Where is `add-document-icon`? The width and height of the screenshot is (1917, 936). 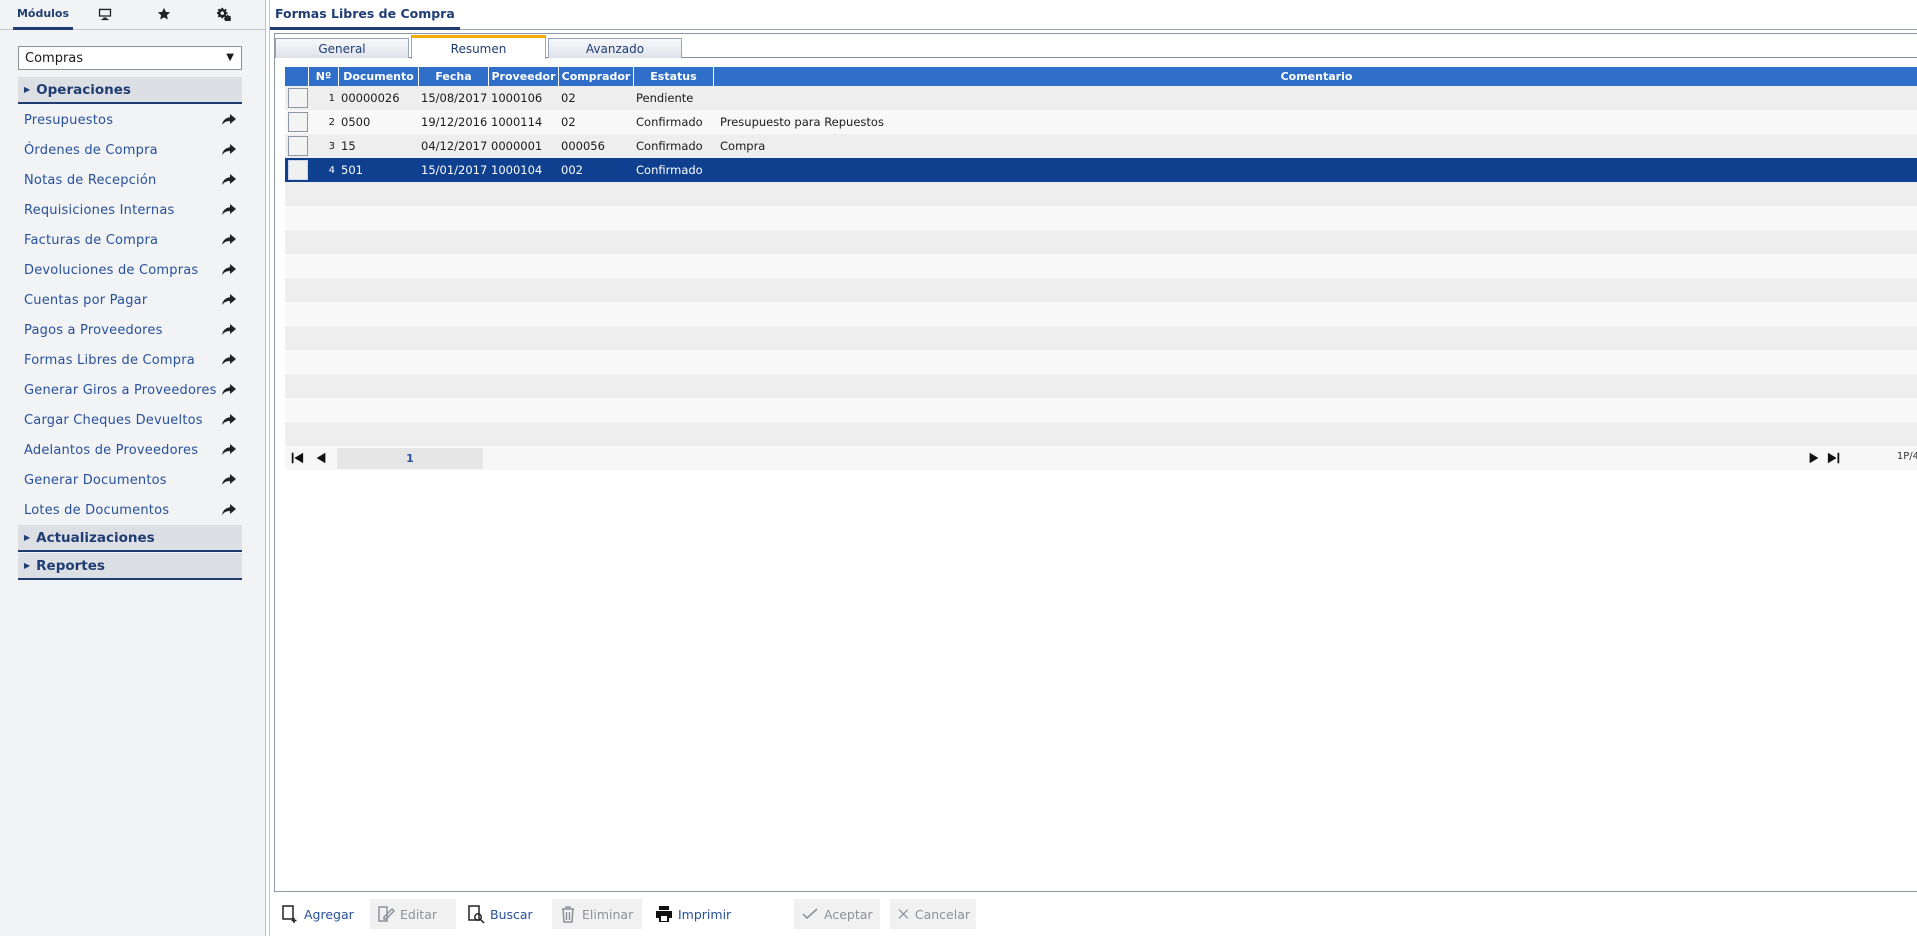
add-document-icon is located at coordinates (289, 914).